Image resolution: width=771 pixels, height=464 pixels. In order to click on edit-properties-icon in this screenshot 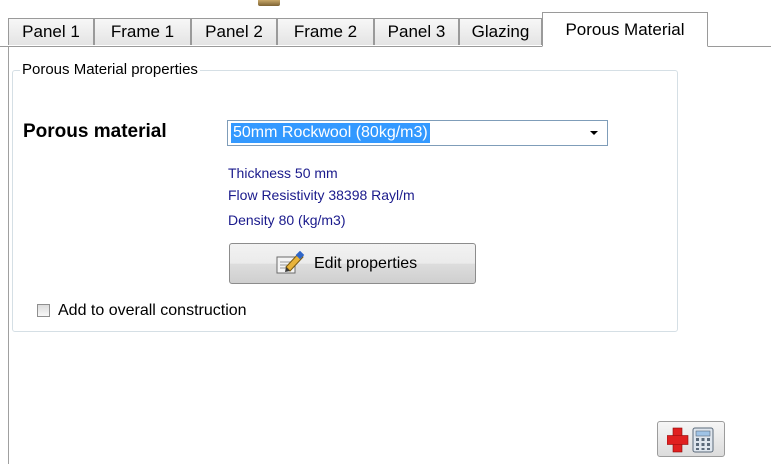, I will do `click(290, 262)`.